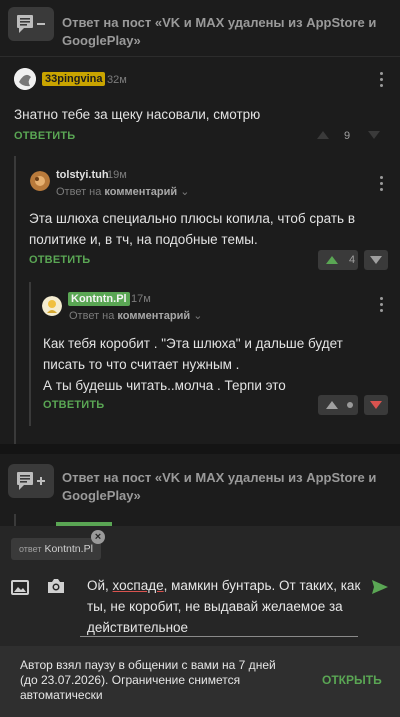 The width and height of the screenshot is (400, 717). Describe the element at coordinates (352, 680) in the screenshot. I see `open-button: ОТКРЫТЬ` at that location.